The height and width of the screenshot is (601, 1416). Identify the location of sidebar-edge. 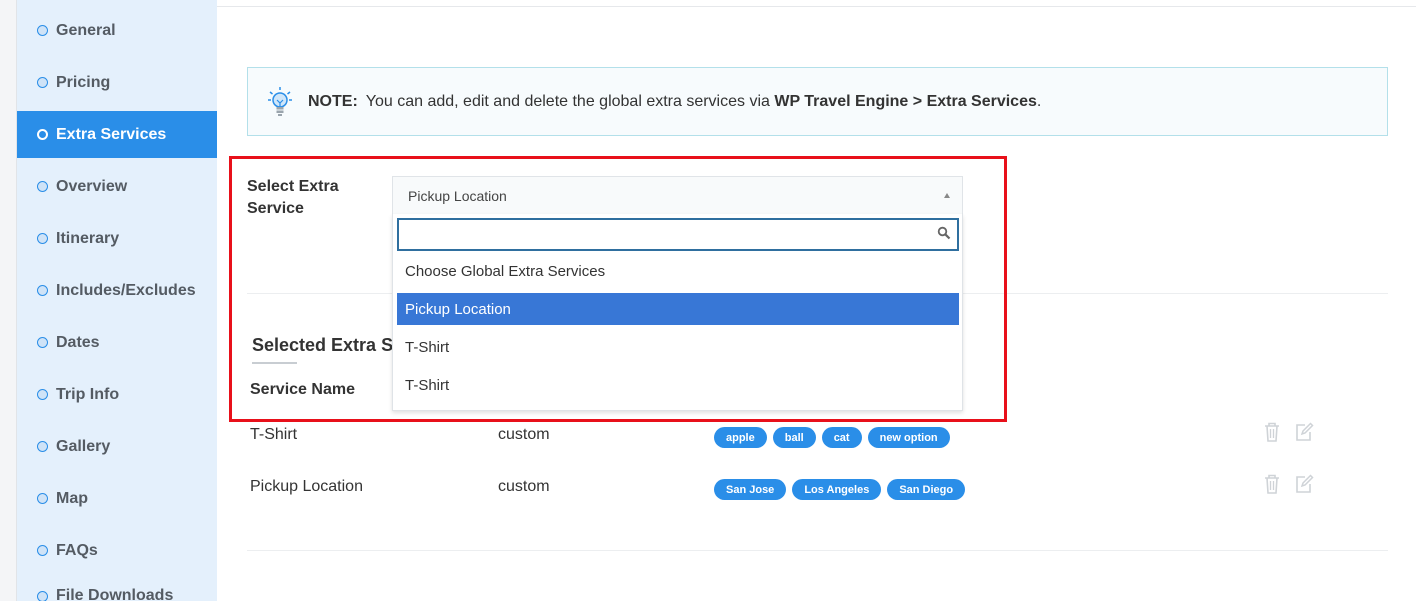
(8, 300).